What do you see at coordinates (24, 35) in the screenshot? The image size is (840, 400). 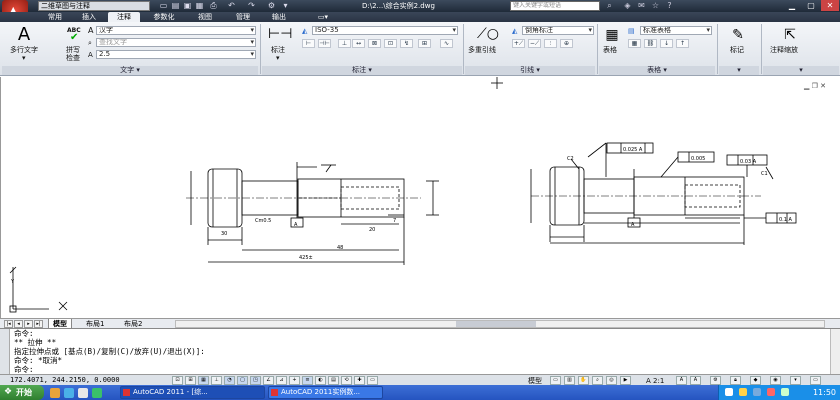 I see `mtext-icon: A` at bounding box center [24, 35].